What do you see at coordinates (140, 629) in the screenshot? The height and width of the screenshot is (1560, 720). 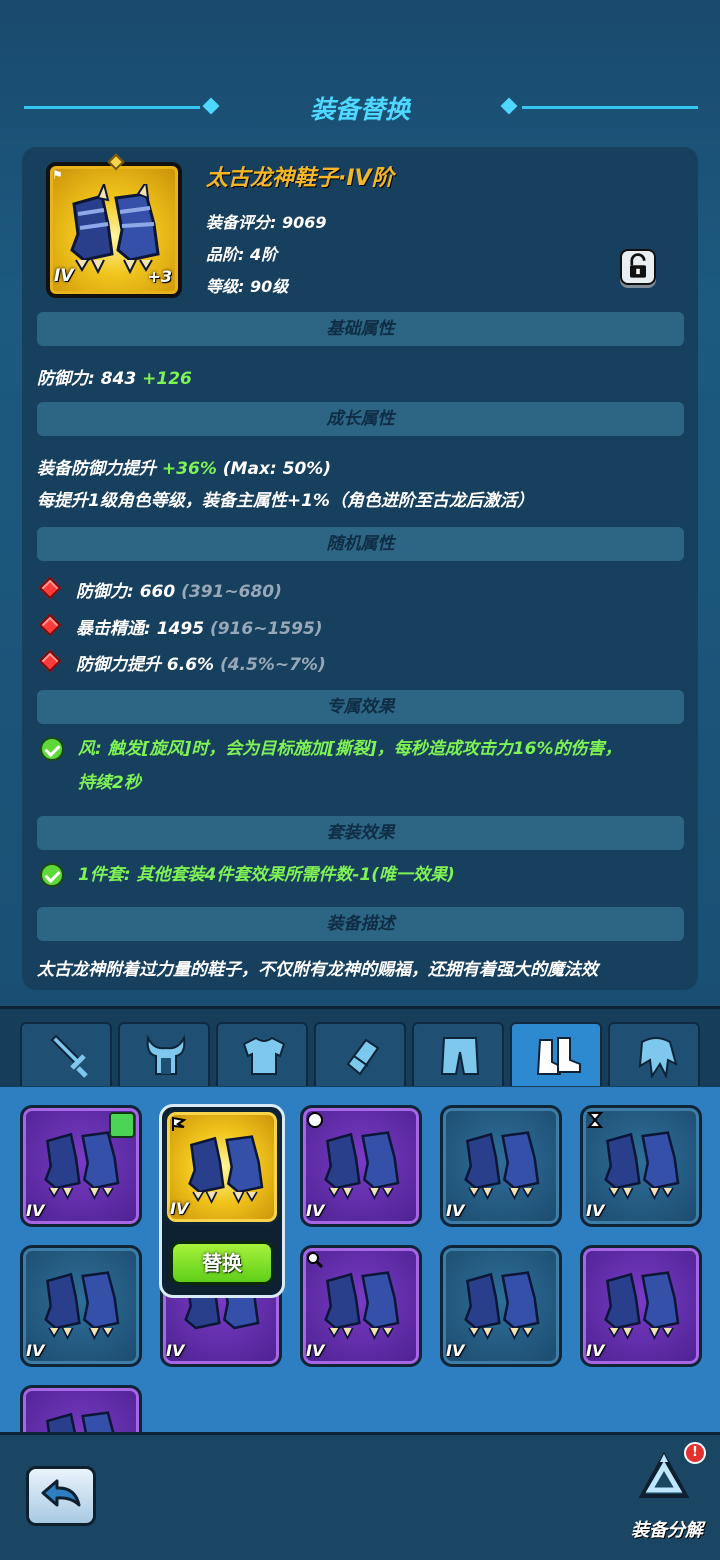 I see `random-attr-2-label: 暴击精通: 1495` at bounding box center [140, 629].